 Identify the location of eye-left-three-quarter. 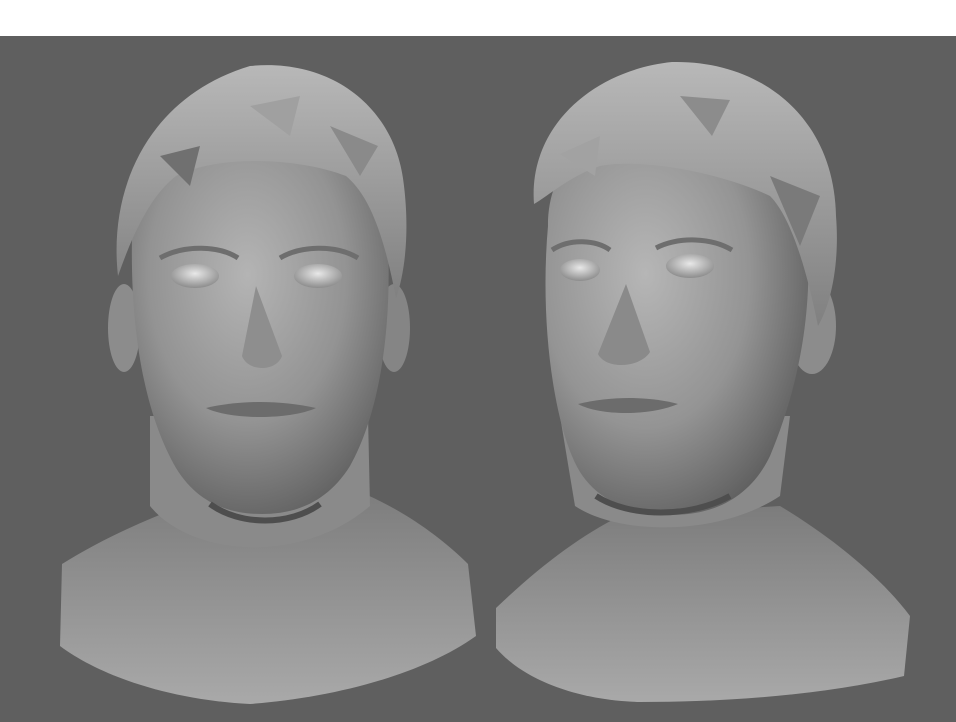
(580, 270).